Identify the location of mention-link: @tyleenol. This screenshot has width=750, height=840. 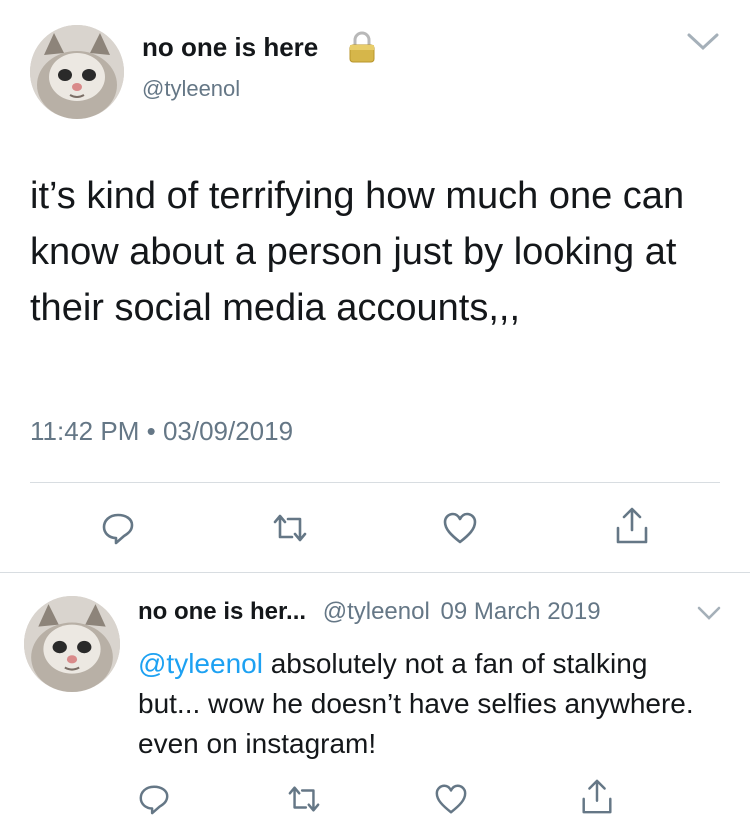
(200, 663).